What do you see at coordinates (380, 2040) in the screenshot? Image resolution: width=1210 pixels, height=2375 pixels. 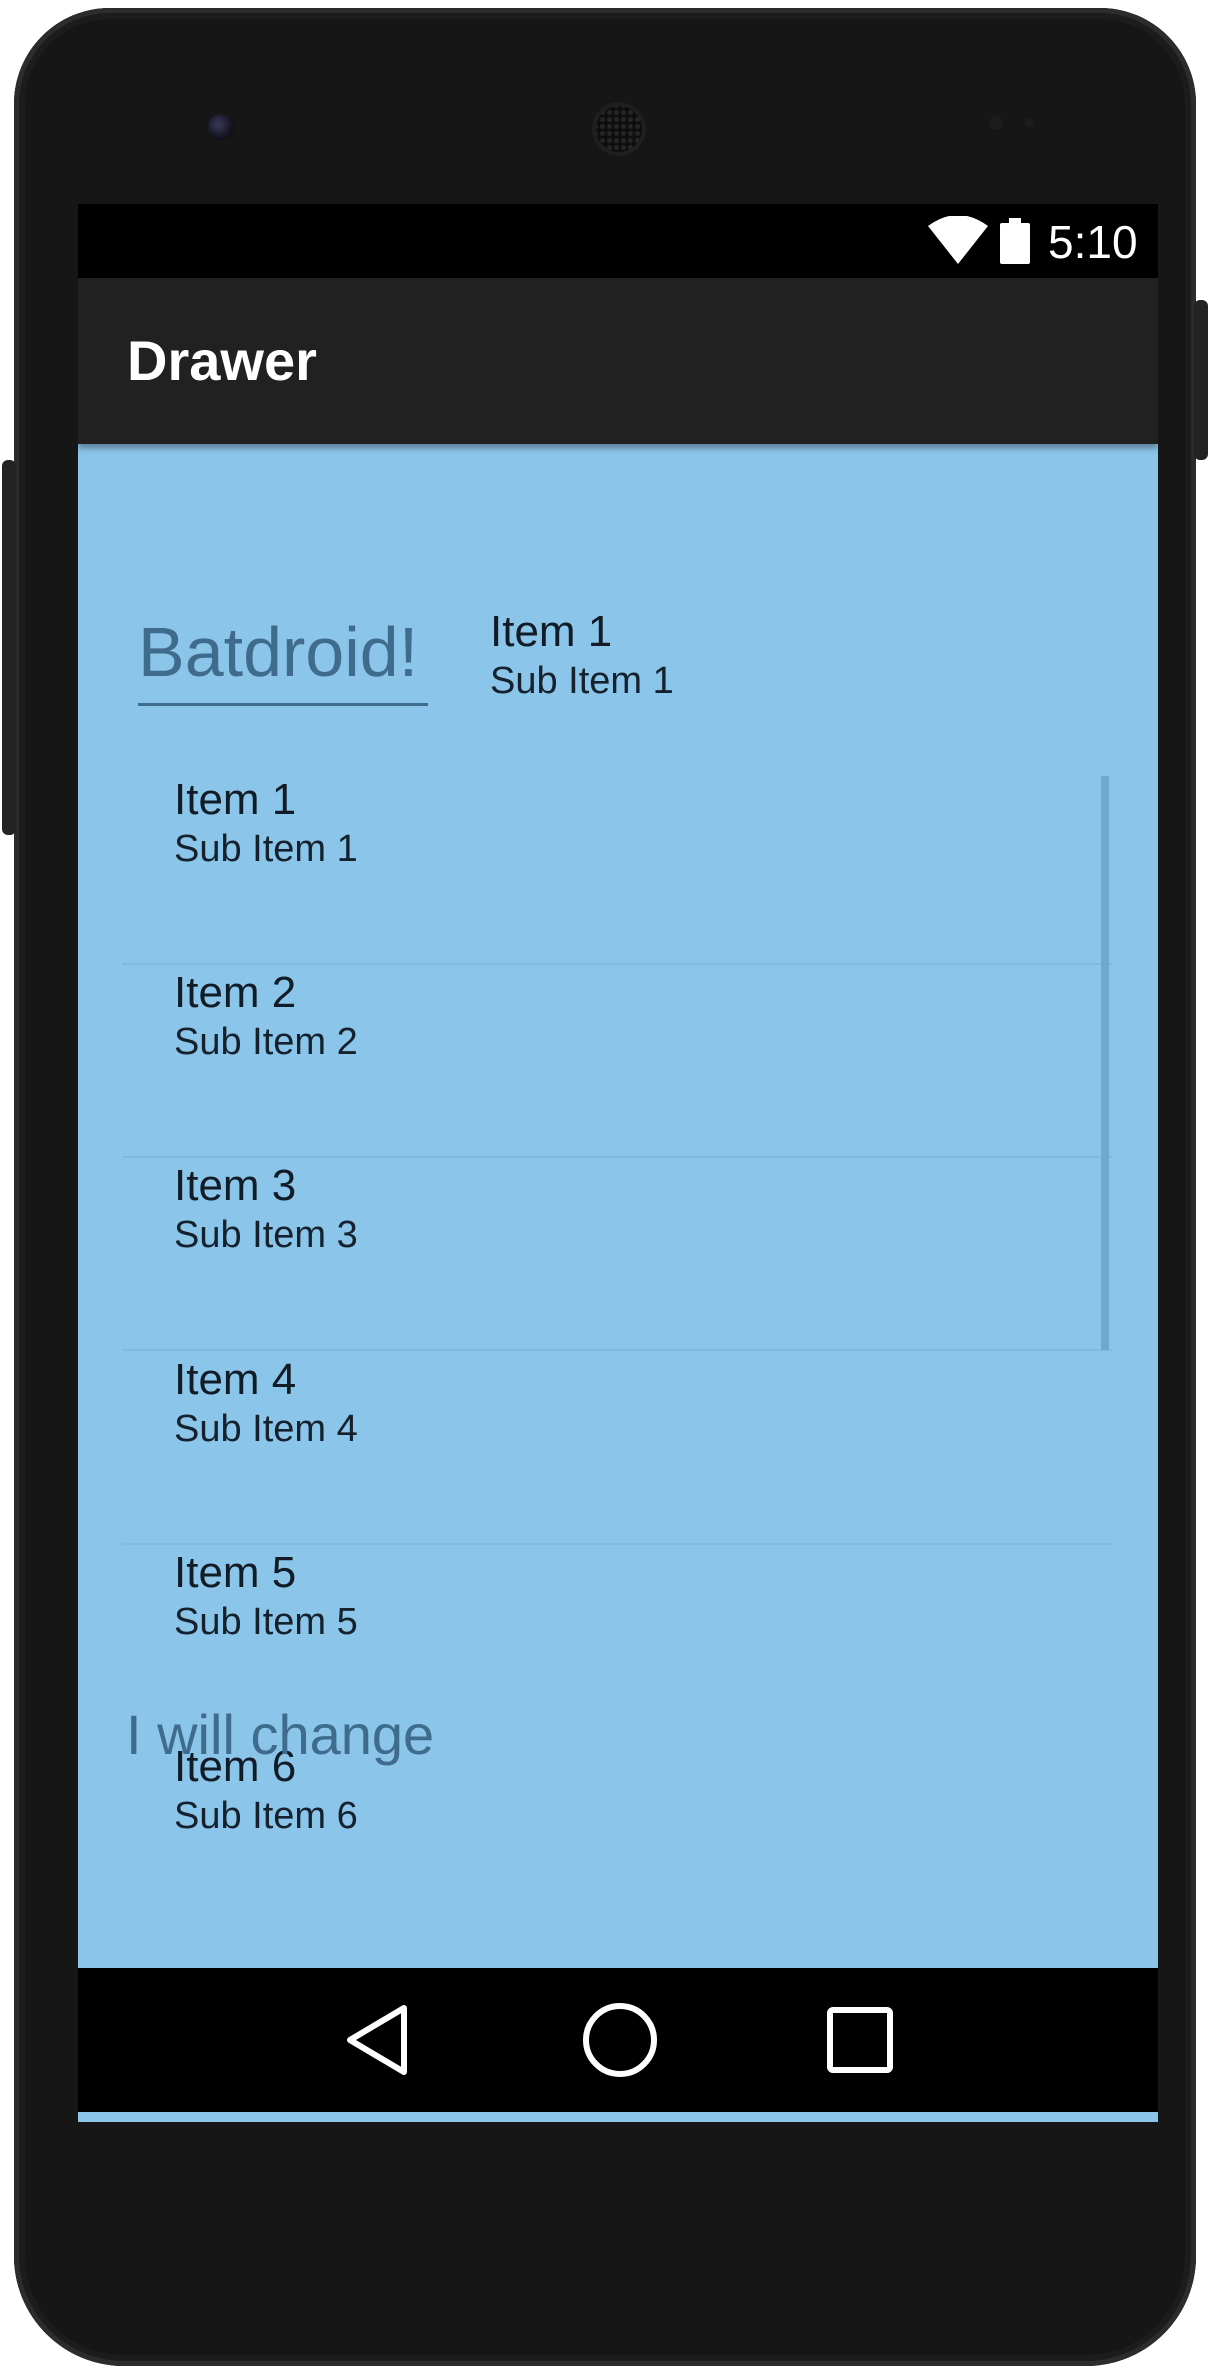 I see `back-icon` at bounding box center [380, 2040].